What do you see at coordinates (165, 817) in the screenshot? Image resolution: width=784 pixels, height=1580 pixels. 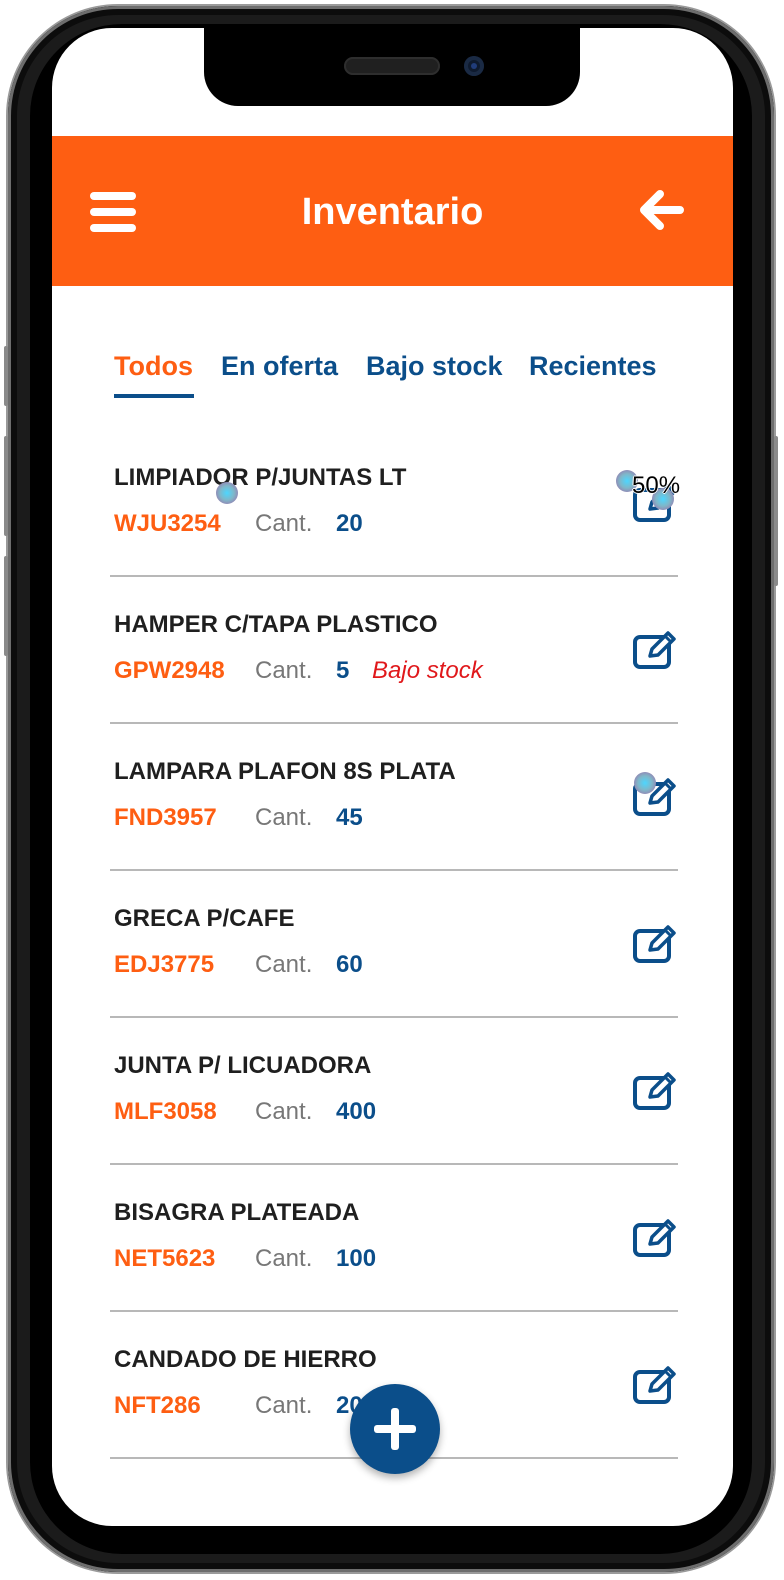 I see `item-code: FND3957` at bounding box center [165, 817].